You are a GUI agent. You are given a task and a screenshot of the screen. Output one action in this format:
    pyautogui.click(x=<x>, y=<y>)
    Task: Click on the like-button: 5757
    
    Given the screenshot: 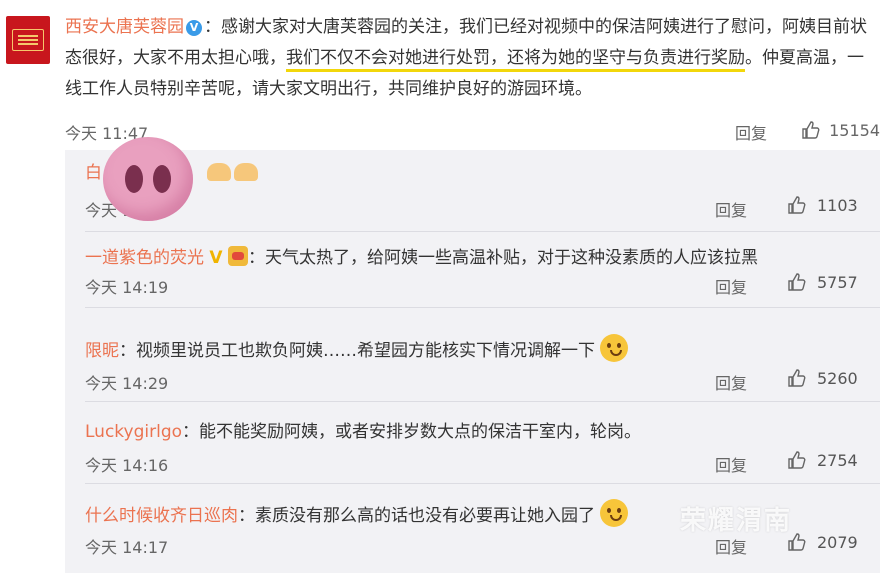 What is the action you would take?
    pyautogui.click(x=822, y=282)
    